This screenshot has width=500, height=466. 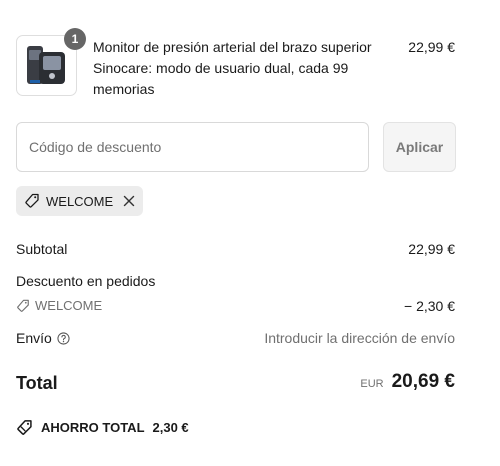 I want to click on discount-code-name: WELCOME, so click(x=69, y=305).